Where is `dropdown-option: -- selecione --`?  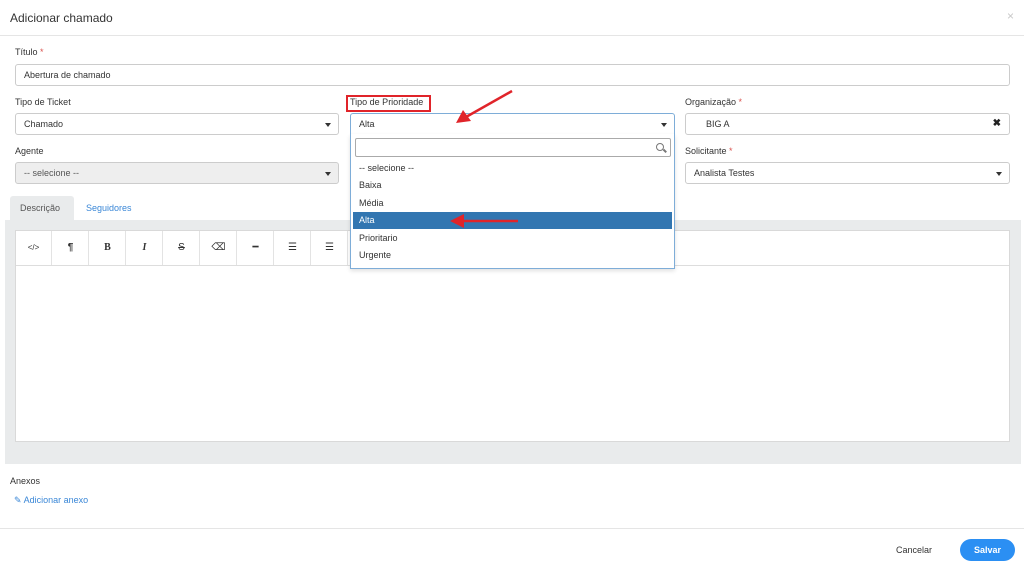
dropdown-option: -- selecione -- is located at coordinates (512, 168).